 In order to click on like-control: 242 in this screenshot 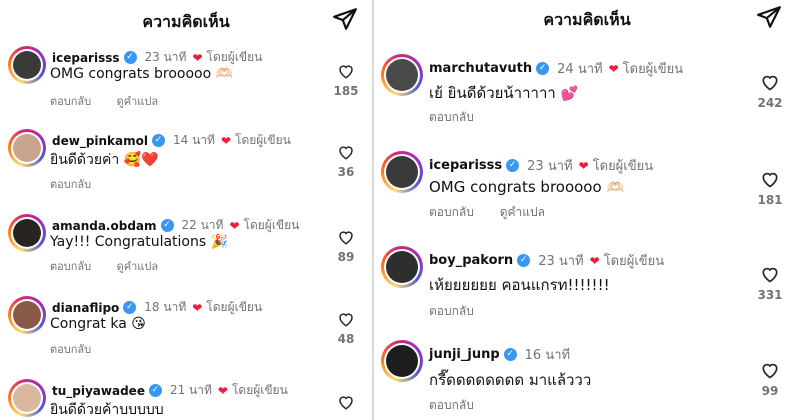, I will do `click(770, 91)`.